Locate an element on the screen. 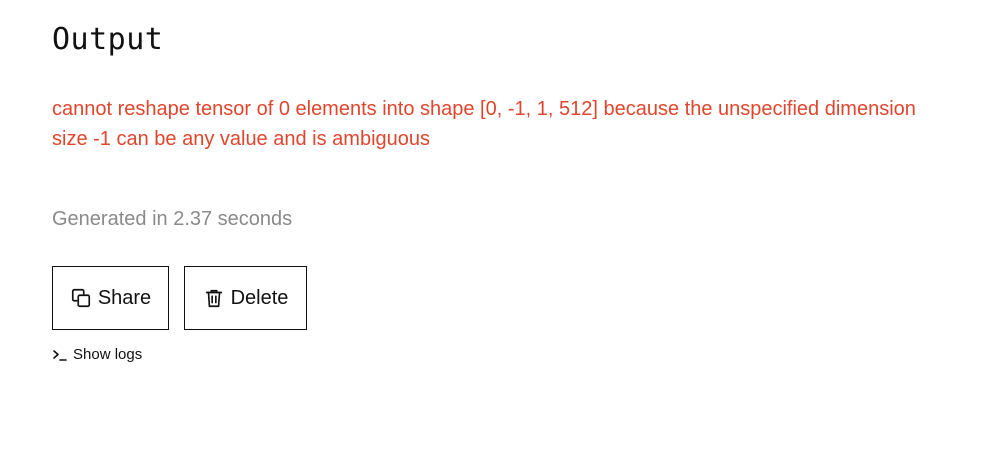 Image resolution: width=1000 pixels, height=465 pixels. delete-button: Delete is located at coordinates (245, 298).